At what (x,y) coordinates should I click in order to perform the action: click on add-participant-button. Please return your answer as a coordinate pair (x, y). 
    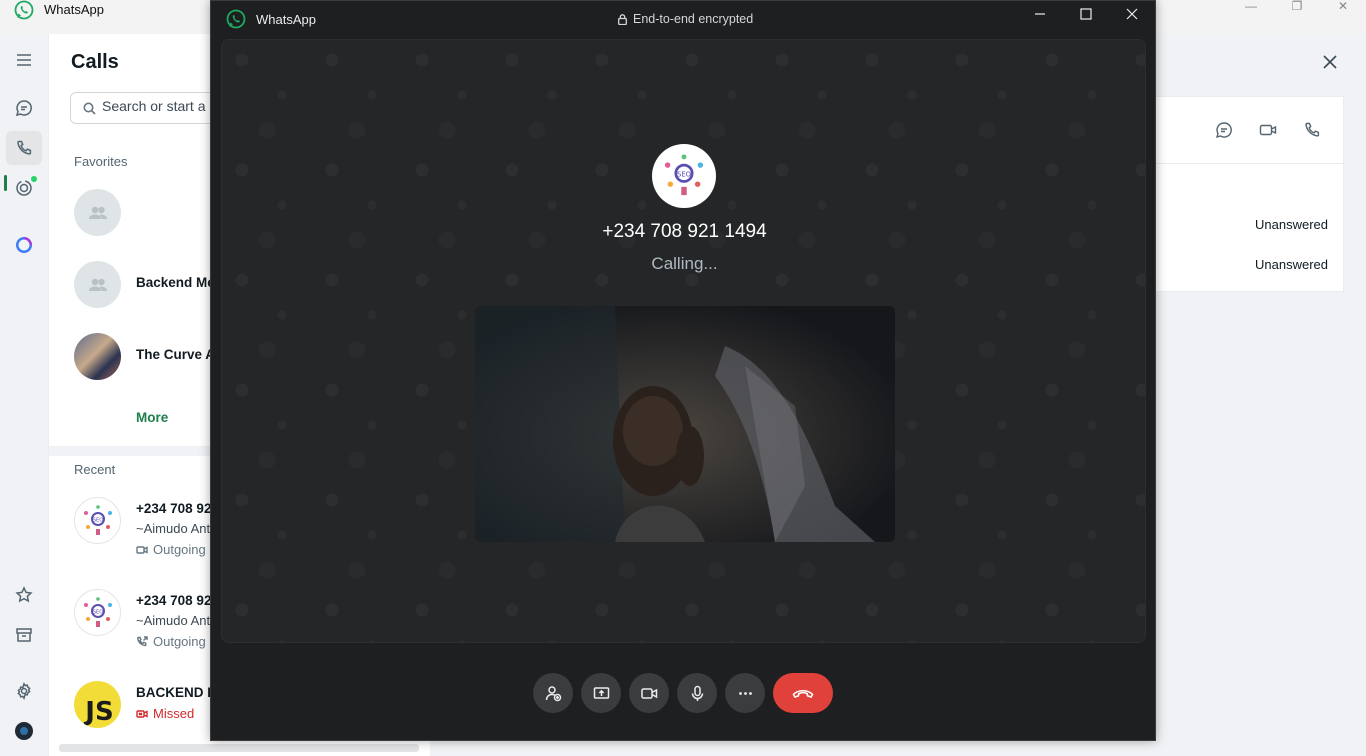
    Looking at the image, I should click on (553, 693).